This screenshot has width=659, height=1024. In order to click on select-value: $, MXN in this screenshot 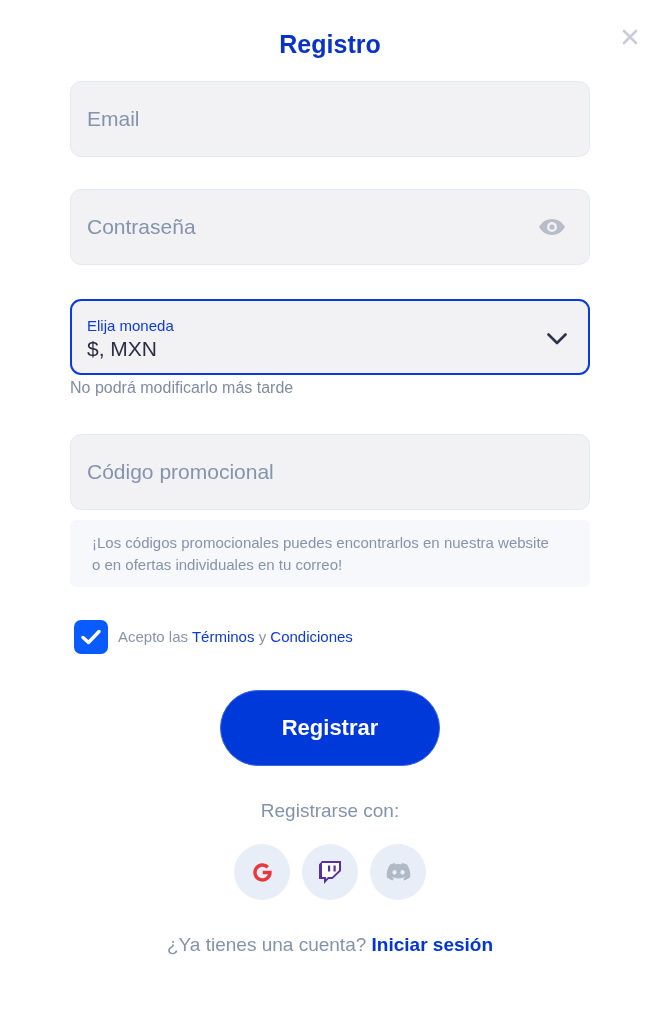, I will do `click(122, 348)`.